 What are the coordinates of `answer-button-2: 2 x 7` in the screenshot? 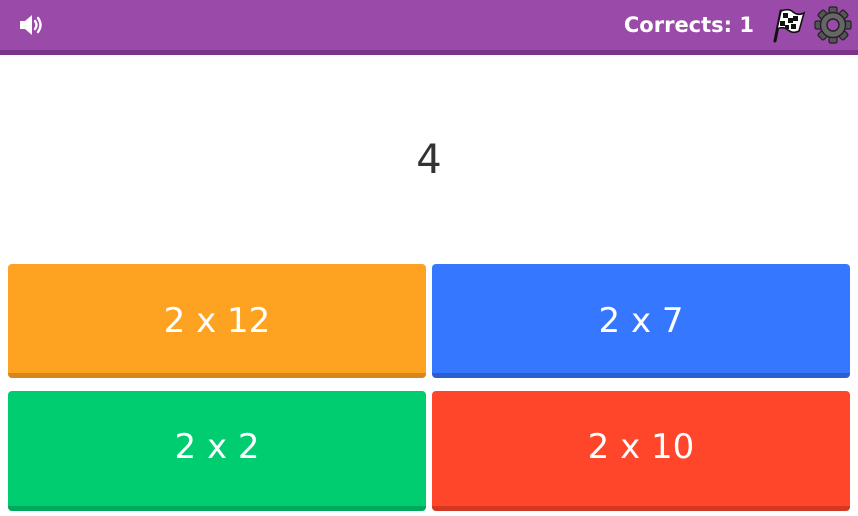 It's located at (641, 321).